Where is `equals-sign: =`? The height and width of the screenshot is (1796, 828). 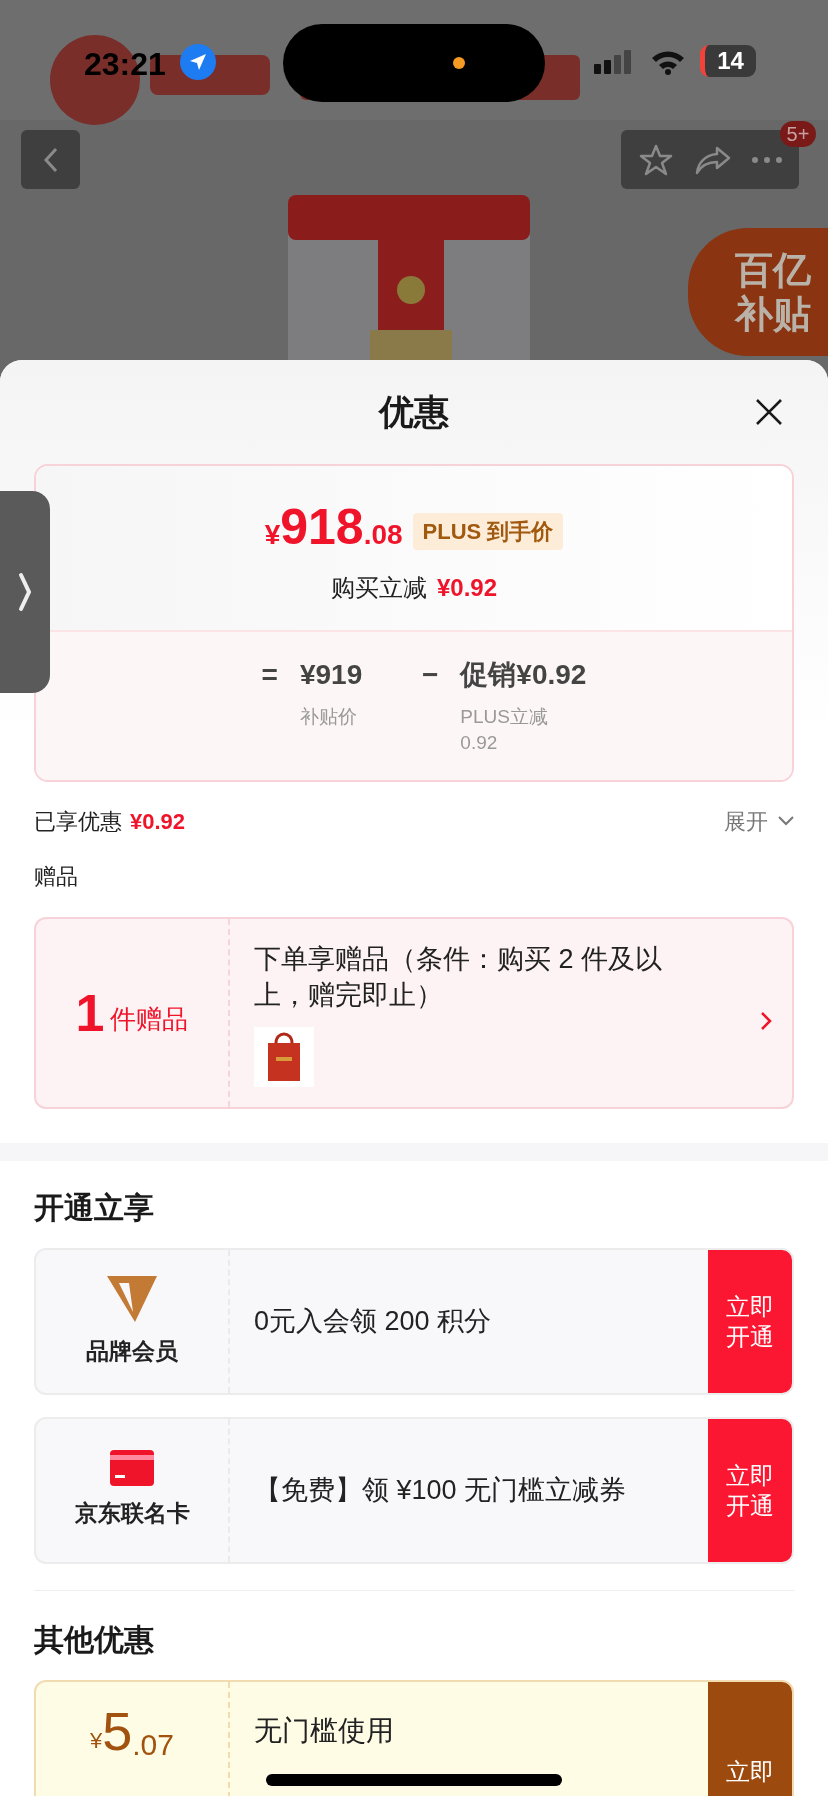
equals-sign: = is located at coordinates (269, 675).